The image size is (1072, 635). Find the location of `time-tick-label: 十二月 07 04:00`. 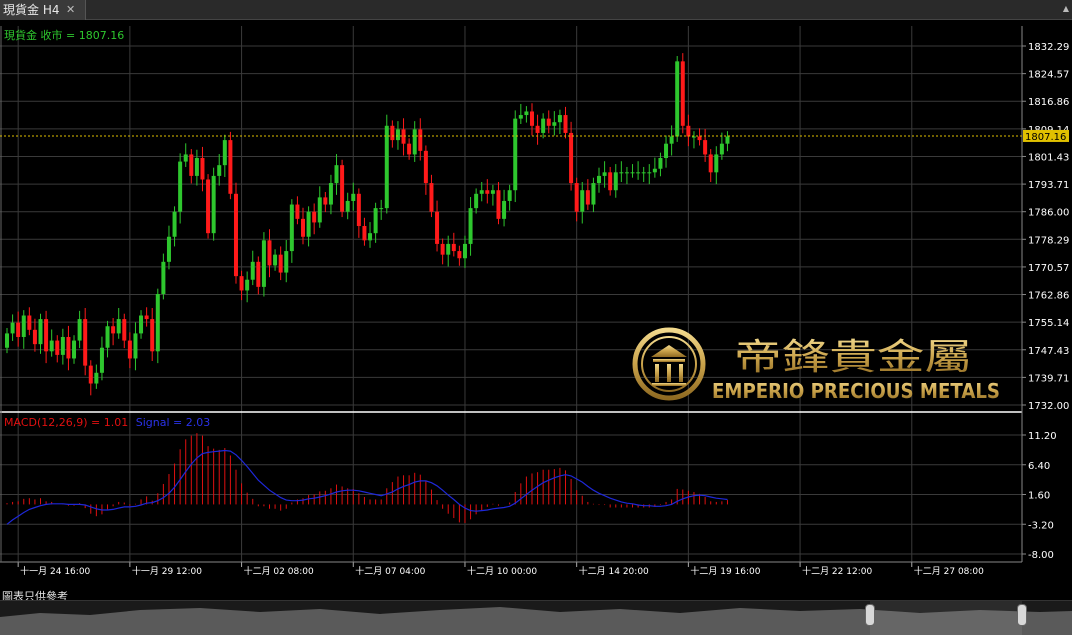

time-tick-label: 十二月 07 04:00 is located at coordinates (390, 571).